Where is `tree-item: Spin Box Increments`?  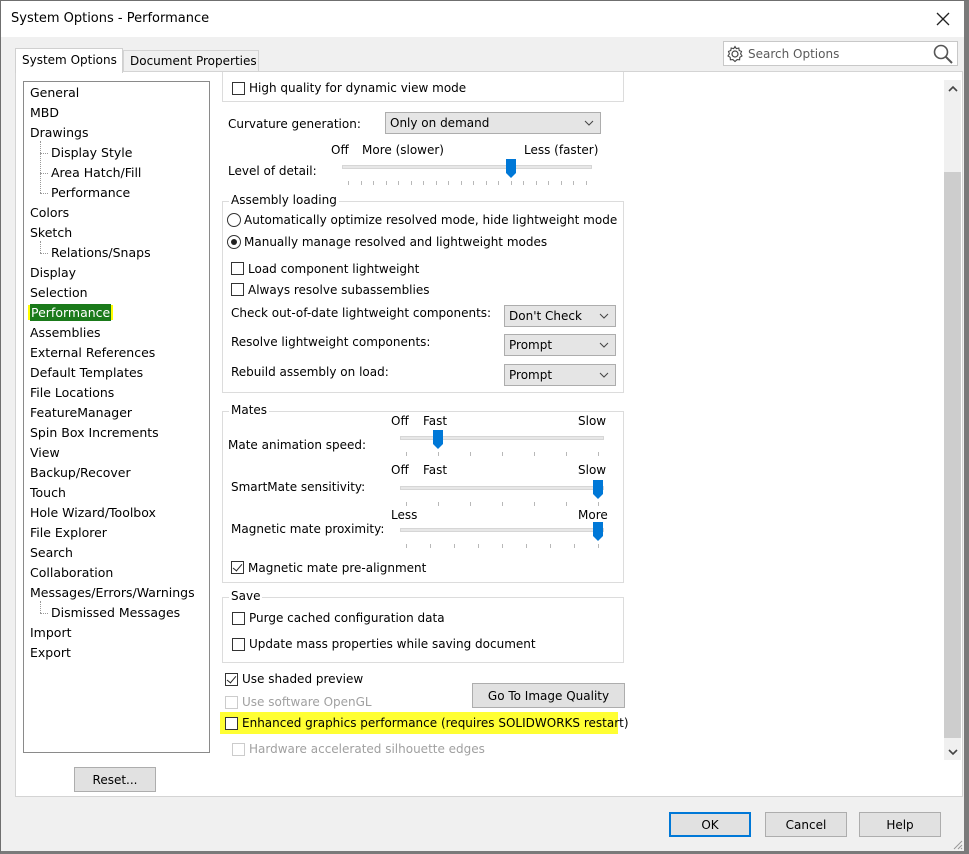
tree-item: Spin Box Increments is located at coordinates (94, 433).